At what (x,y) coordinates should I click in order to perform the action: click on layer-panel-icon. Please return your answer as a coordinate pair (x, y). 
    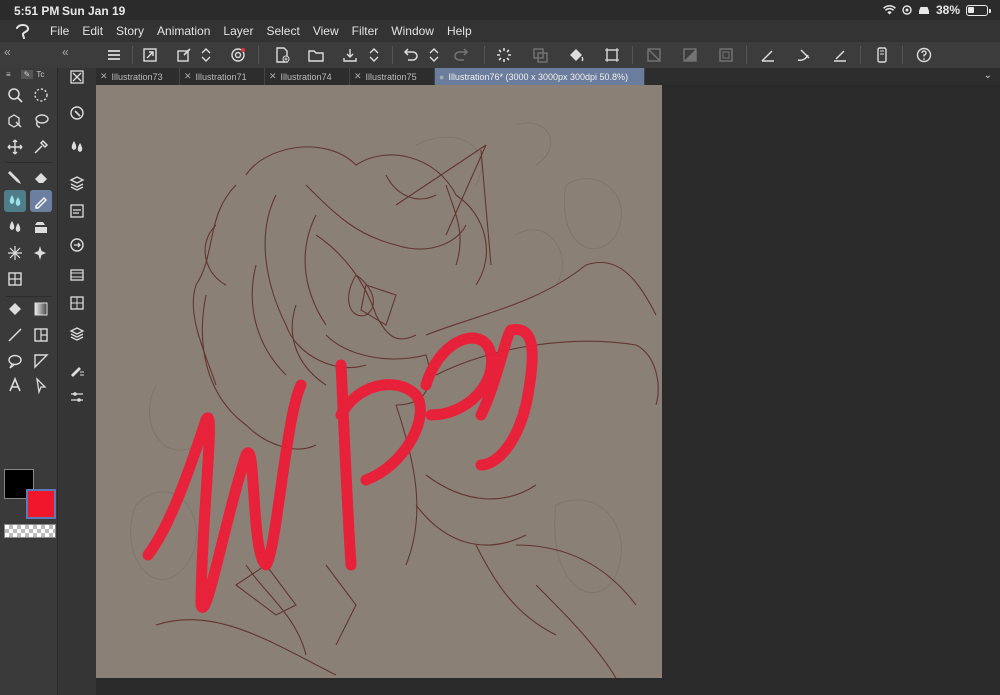
    Looking at the image, I should click on (77, 333).